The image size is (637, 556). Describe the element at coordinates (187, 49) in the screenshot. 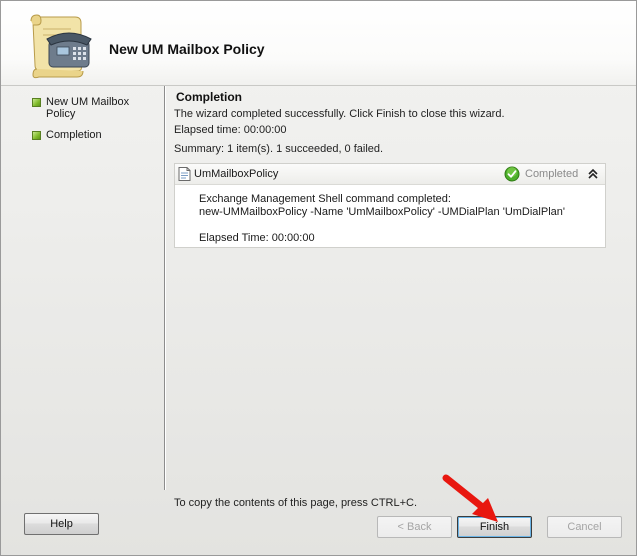

I see `wizard-title: New UM Mailbox Policy` at that location.